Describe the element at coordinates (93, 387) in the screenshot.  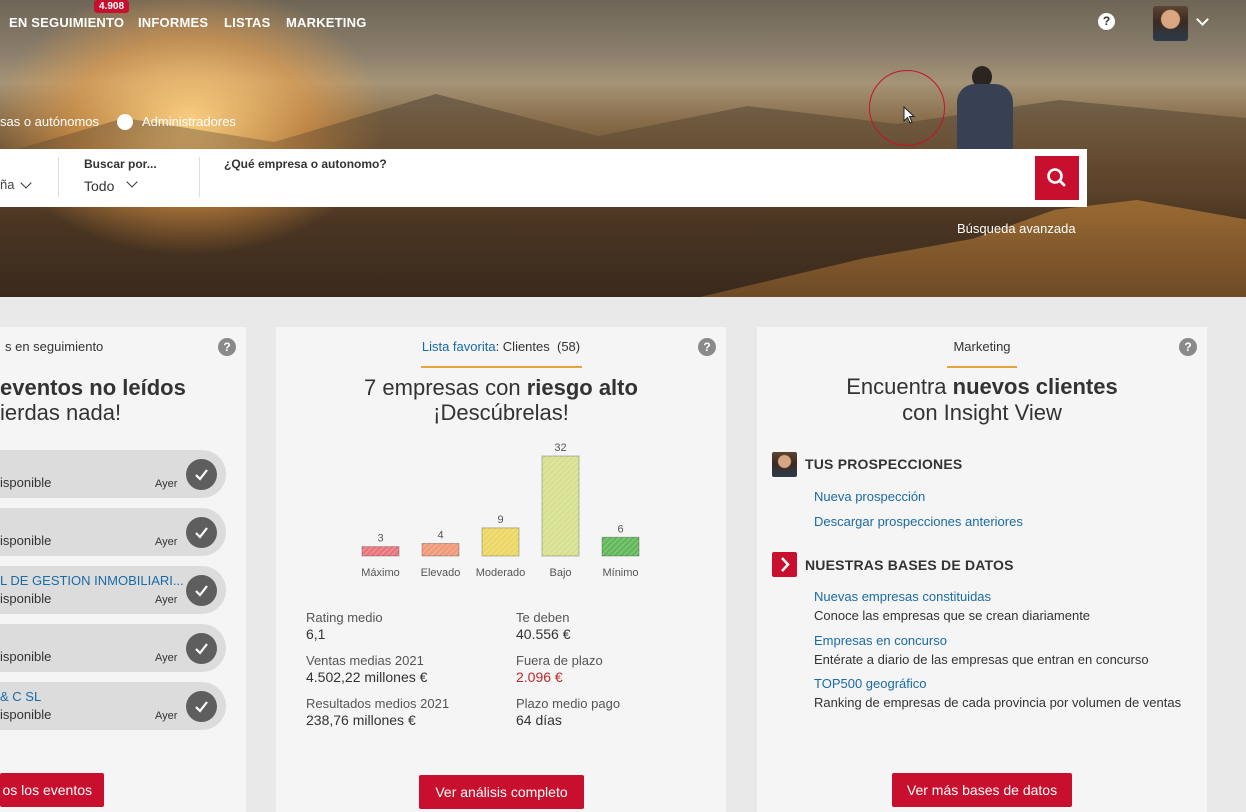
I see `unread-events-heading: eventos no leídos` at that location.